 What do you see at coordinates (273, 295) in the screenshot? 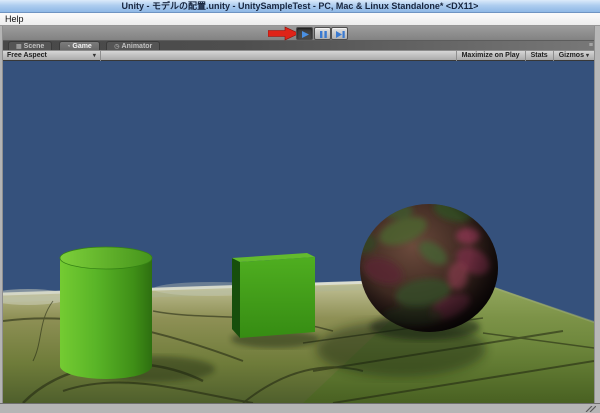
I see `cube` at bounding box center [273, 295].